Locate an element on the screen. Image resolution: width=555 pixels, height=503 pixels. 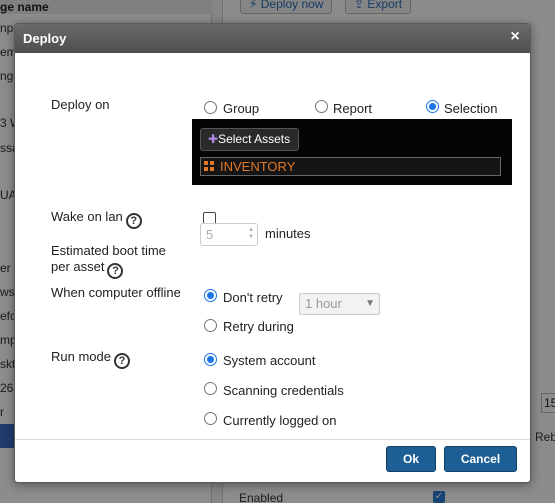
deploy-on-report-radio is located at coordinates (321, 106).